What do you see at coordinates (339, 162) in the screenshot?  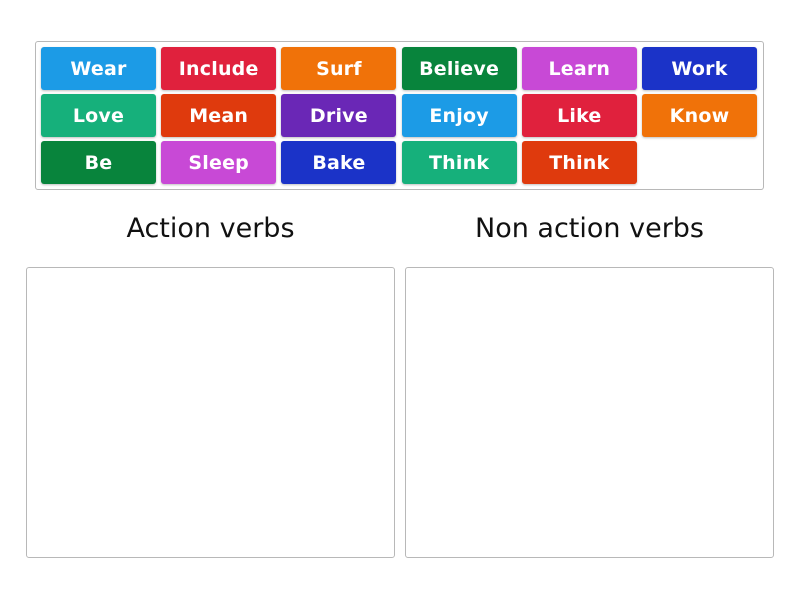 I see `word-tile-bake: Bake` at bounding box center [339, 162].